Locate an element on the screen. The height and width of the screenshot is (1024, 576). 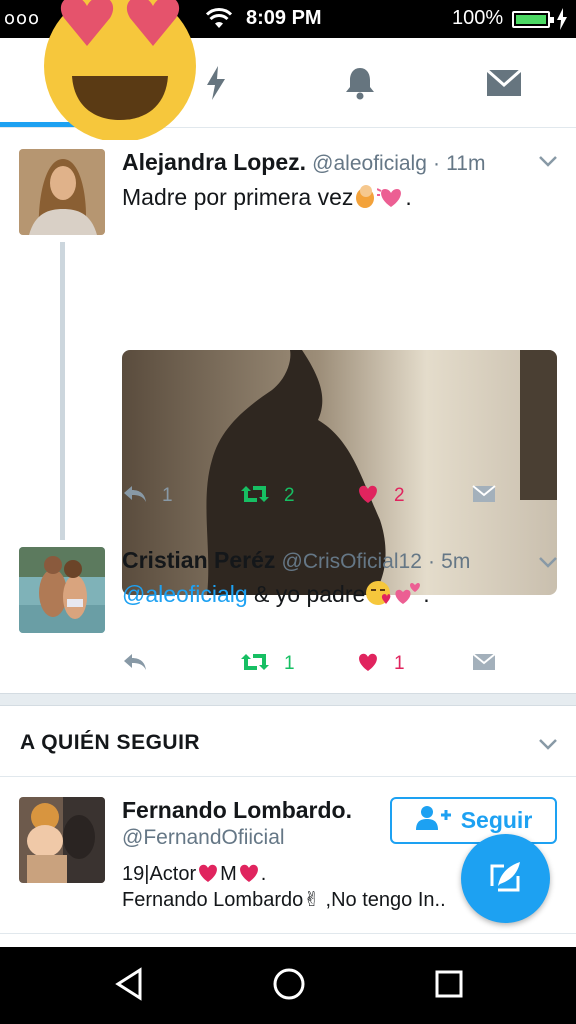
battery-icon is located at coordinates (533, 19).